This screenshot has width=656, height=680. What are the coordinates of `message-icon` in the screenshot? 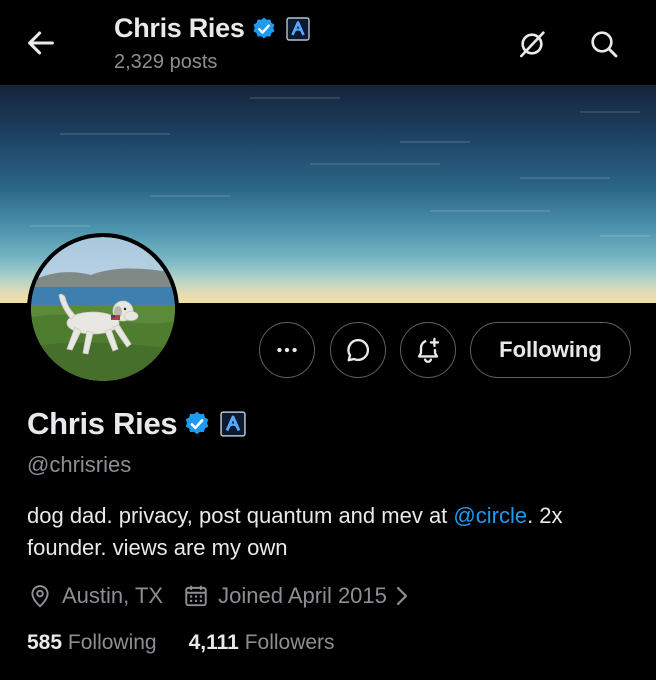 It's located at (358, 350).